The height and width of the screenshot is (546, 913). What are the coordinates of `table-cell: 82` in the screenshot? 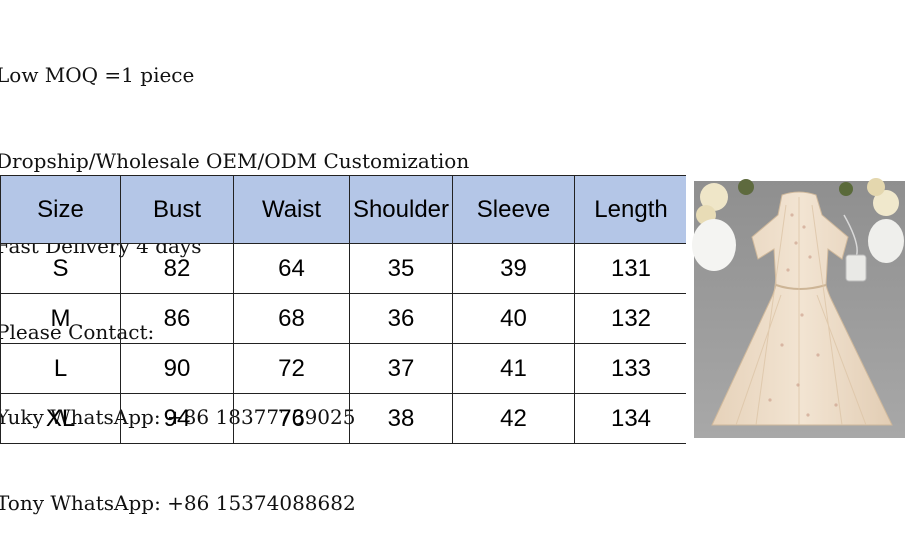 It's located at (177, 268).